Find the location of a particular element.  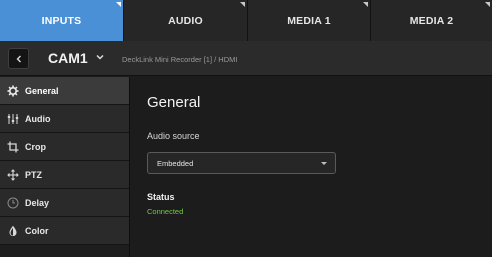

panel-title: General is located at coordinates (174, 102).